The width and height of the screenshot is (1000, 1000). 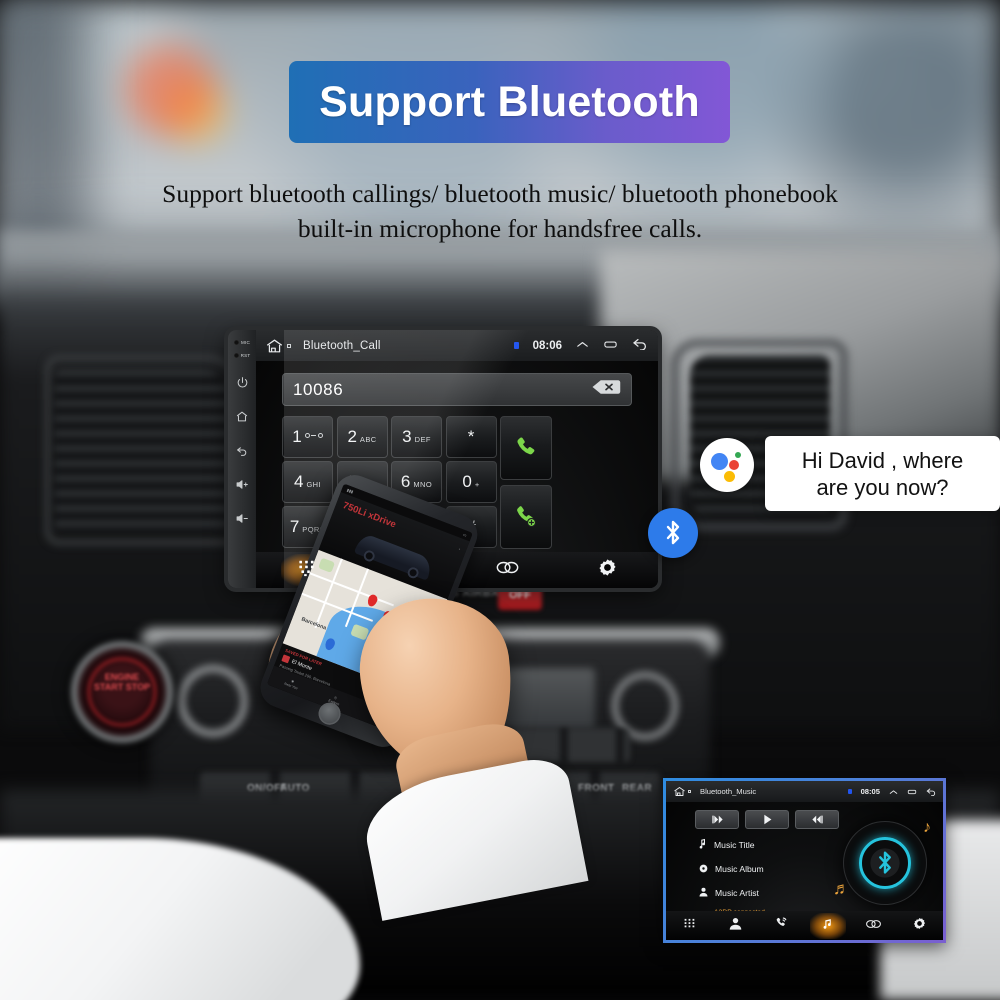 I want to click on album-disc-graphic: ♪ ♬, so click(x=882, y=862).